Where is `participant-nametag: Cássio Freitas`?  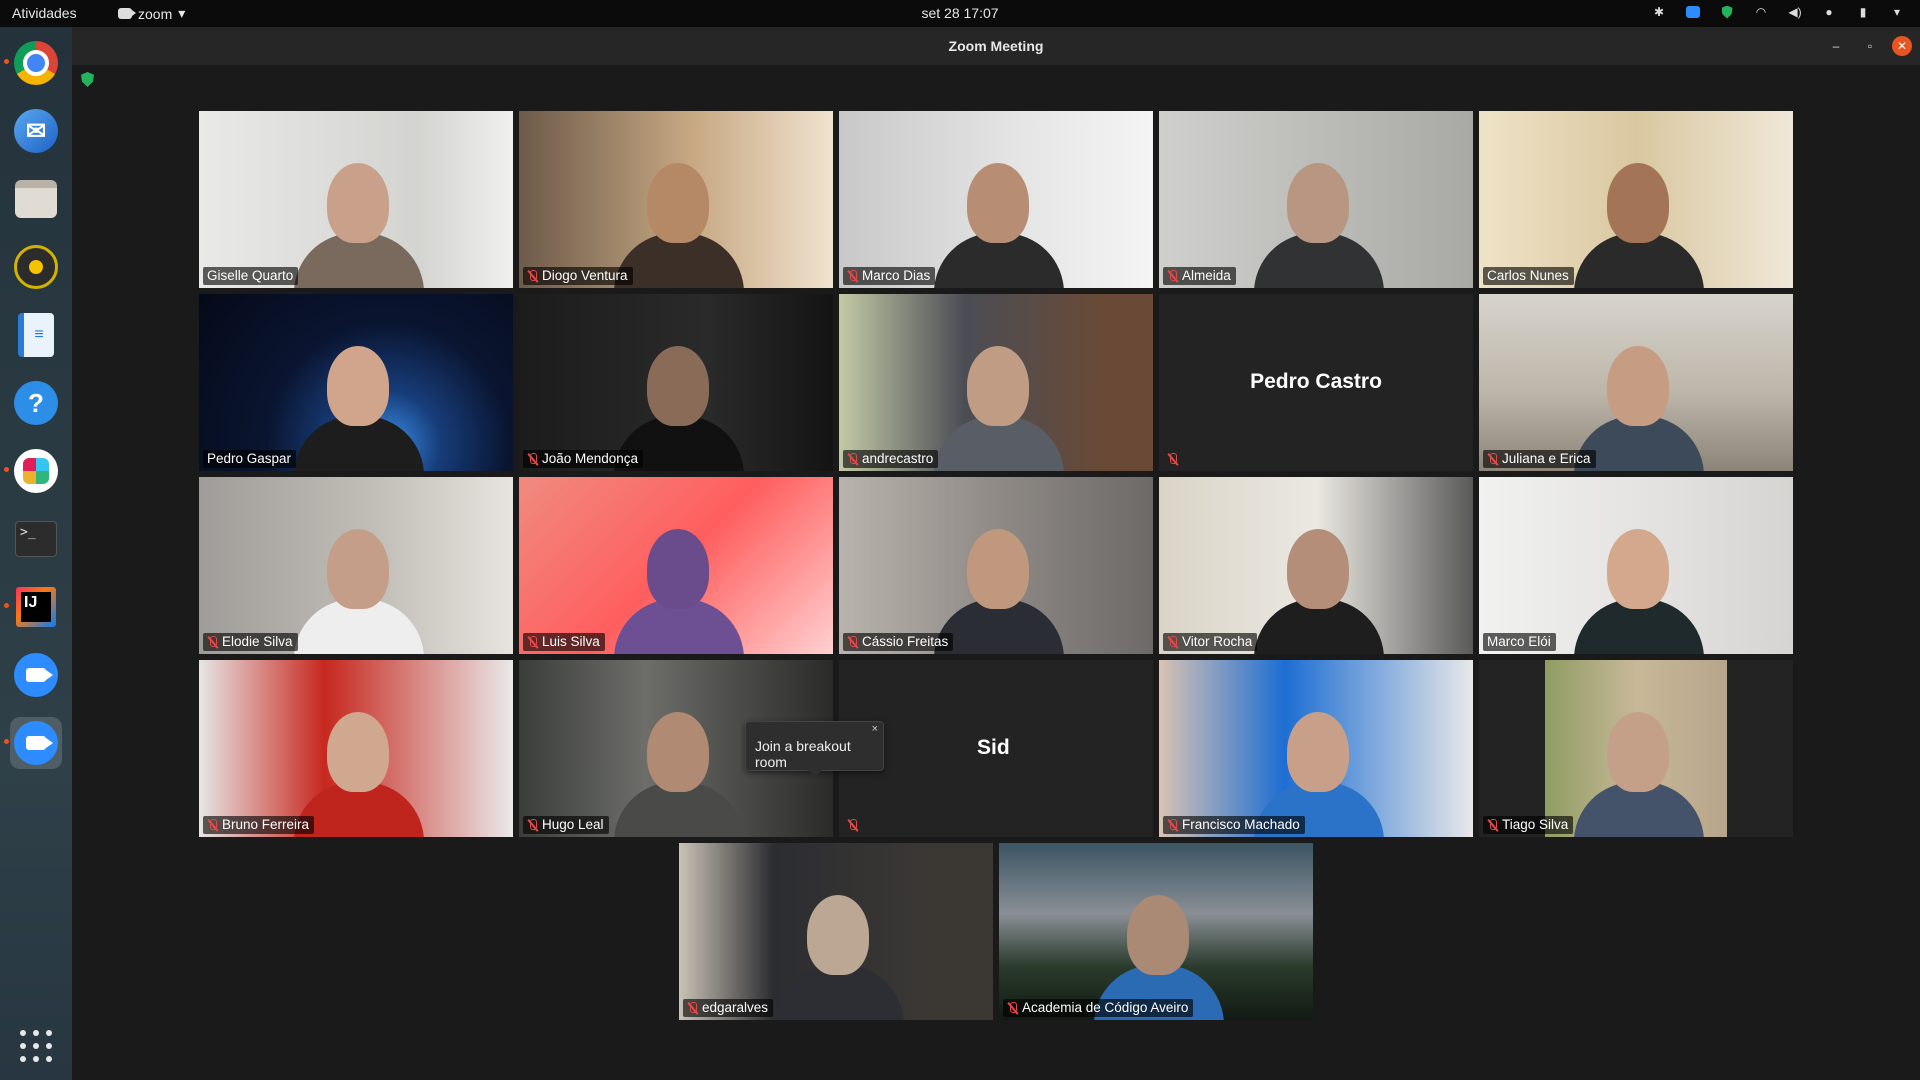
participant-nametag: Cássio Freitas is located at coordinates (898, 642).